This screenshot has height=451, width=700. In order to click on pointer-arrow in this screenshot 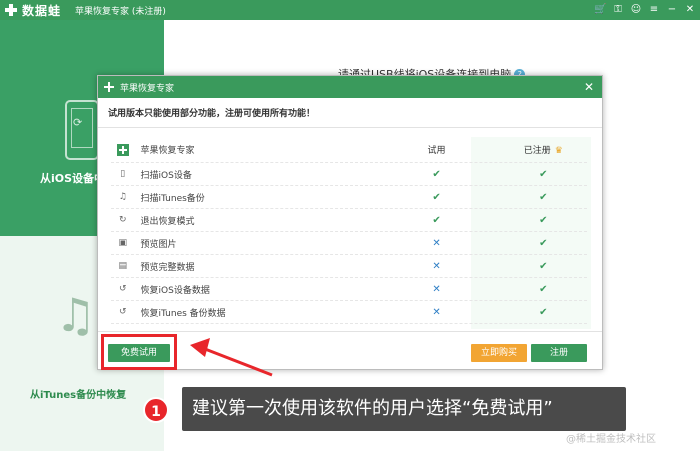, I will do `click(231, 357)`.